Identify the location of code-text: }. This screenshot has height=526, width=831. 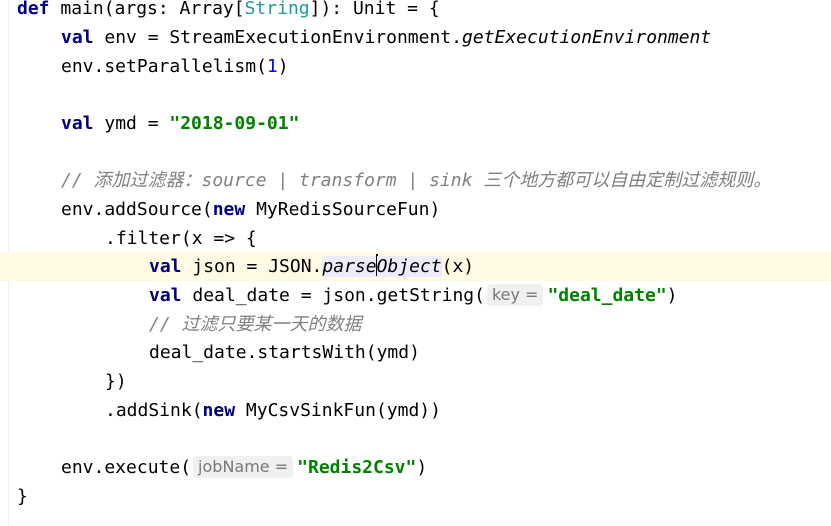
(22, 496).